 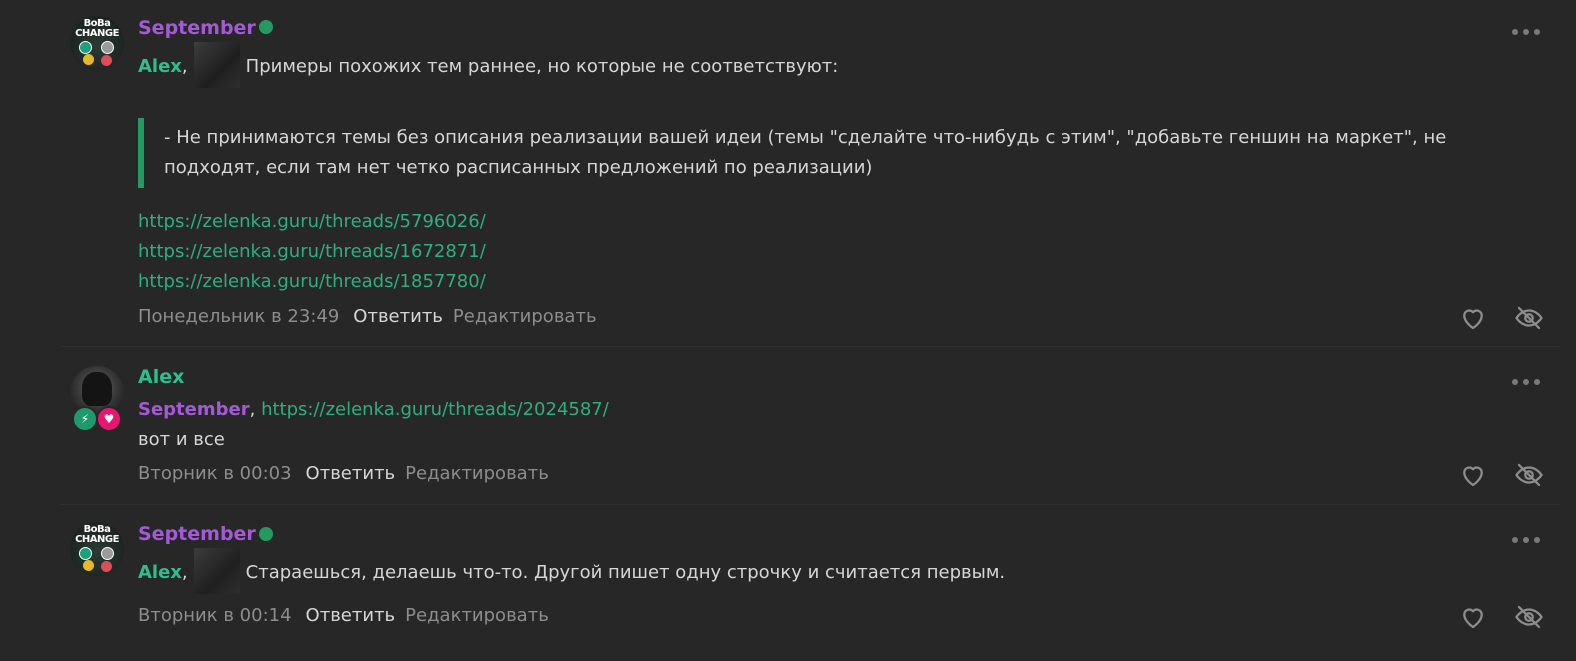 I want to click on thread-link: https://zelenka.guru/threads/1857780/, so click(x=312, y=281).